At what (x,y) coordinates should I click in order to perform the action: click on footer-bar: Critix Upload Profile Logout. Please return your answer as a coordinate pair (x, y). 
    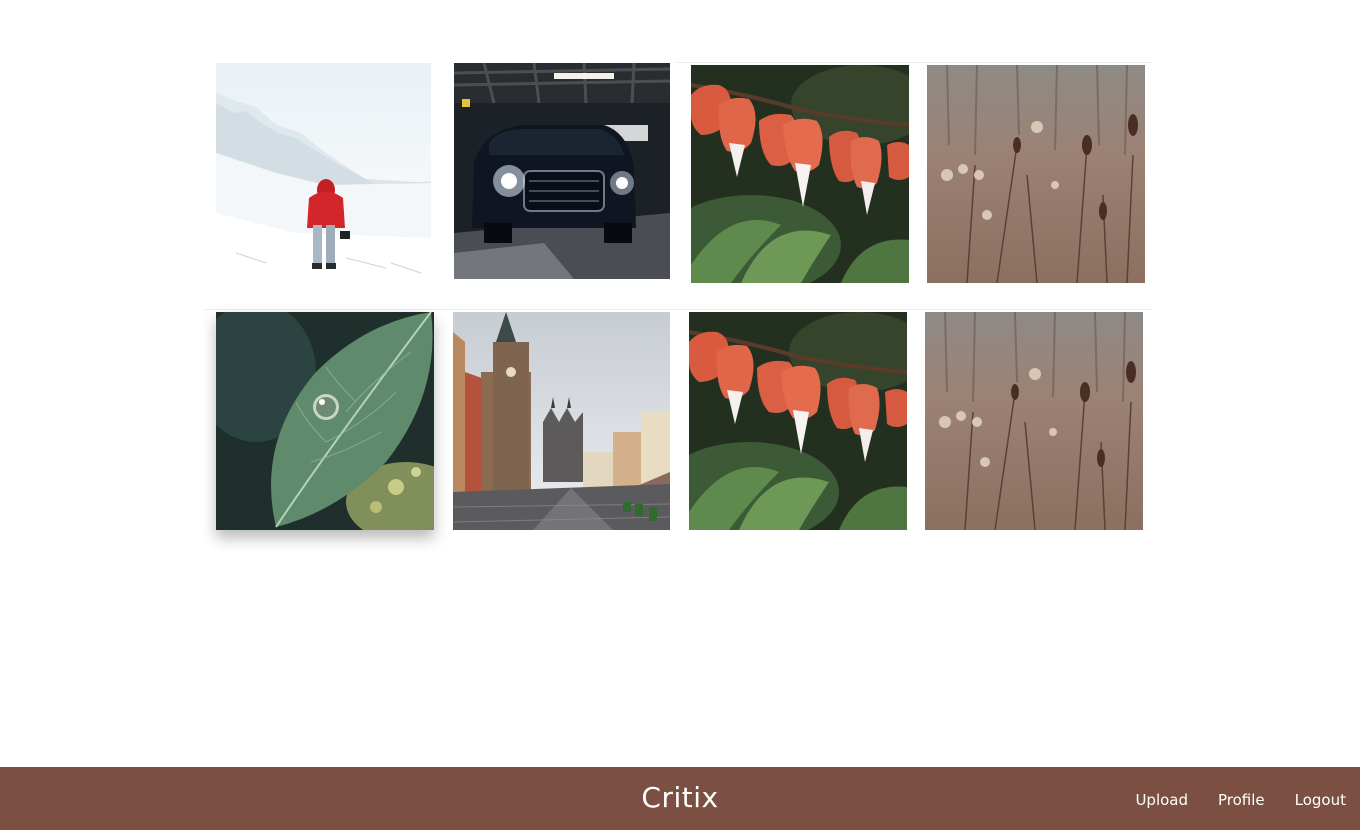
    Looking at the image, I should click on (680, 798).